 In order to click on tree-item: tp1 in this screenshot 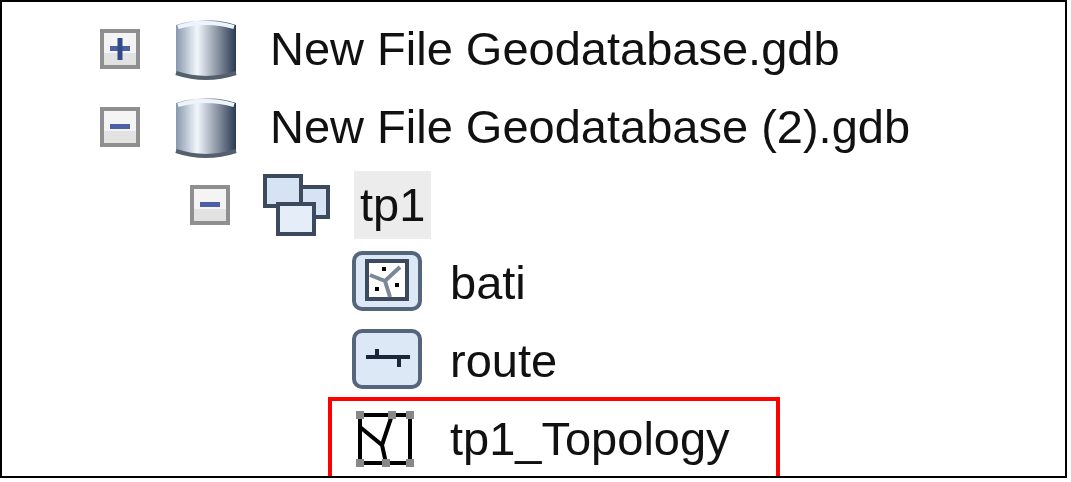, I will do `click(393, 205)`.